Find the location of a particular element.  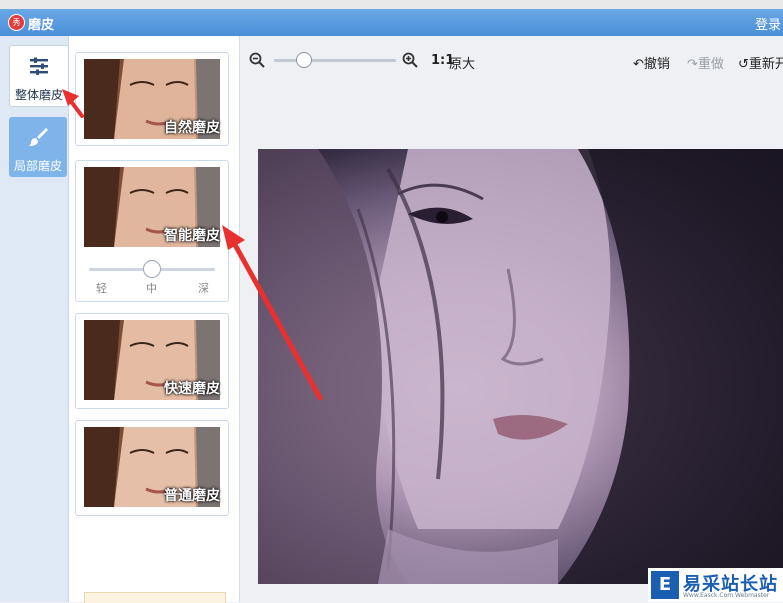

reset-label: 重新开 is located at coordinates (765, 64).